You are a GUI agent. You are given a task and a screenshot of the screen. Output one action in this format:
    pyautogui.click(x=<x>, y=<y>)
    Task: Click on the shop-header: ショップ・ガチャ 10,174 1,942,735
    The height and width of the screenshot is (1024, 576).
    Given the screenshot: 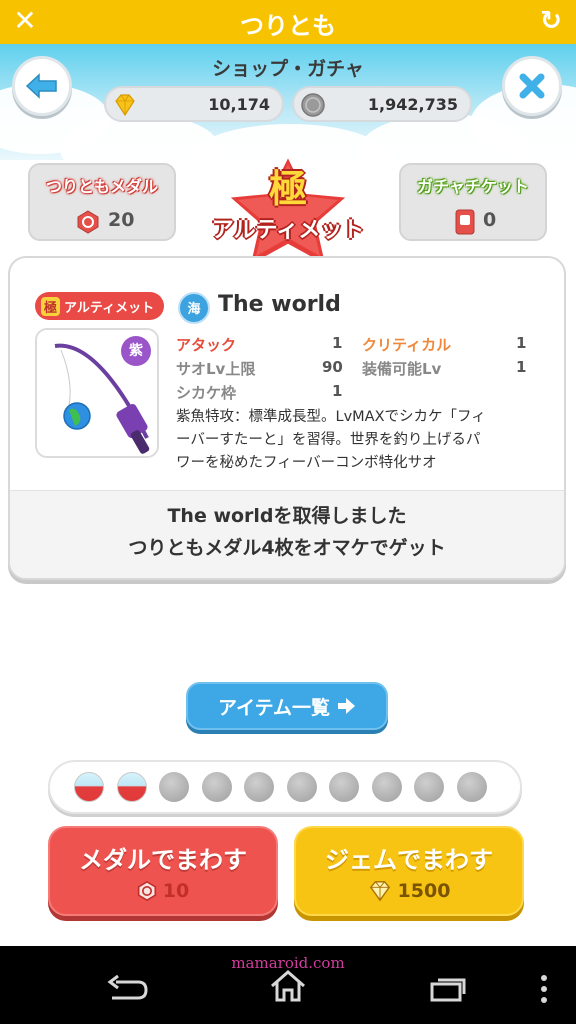 What is the action you would take?
    pyautogui.click(x=288, y=102)
    